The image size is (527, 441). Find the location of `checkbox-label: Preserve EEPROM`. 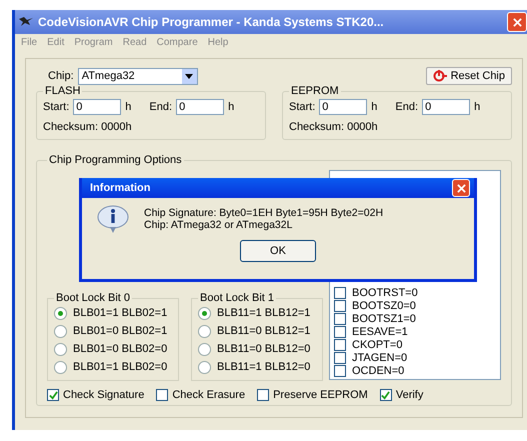

checkbox-label: Preserve EEPROM is located at coordinates (320, 395).